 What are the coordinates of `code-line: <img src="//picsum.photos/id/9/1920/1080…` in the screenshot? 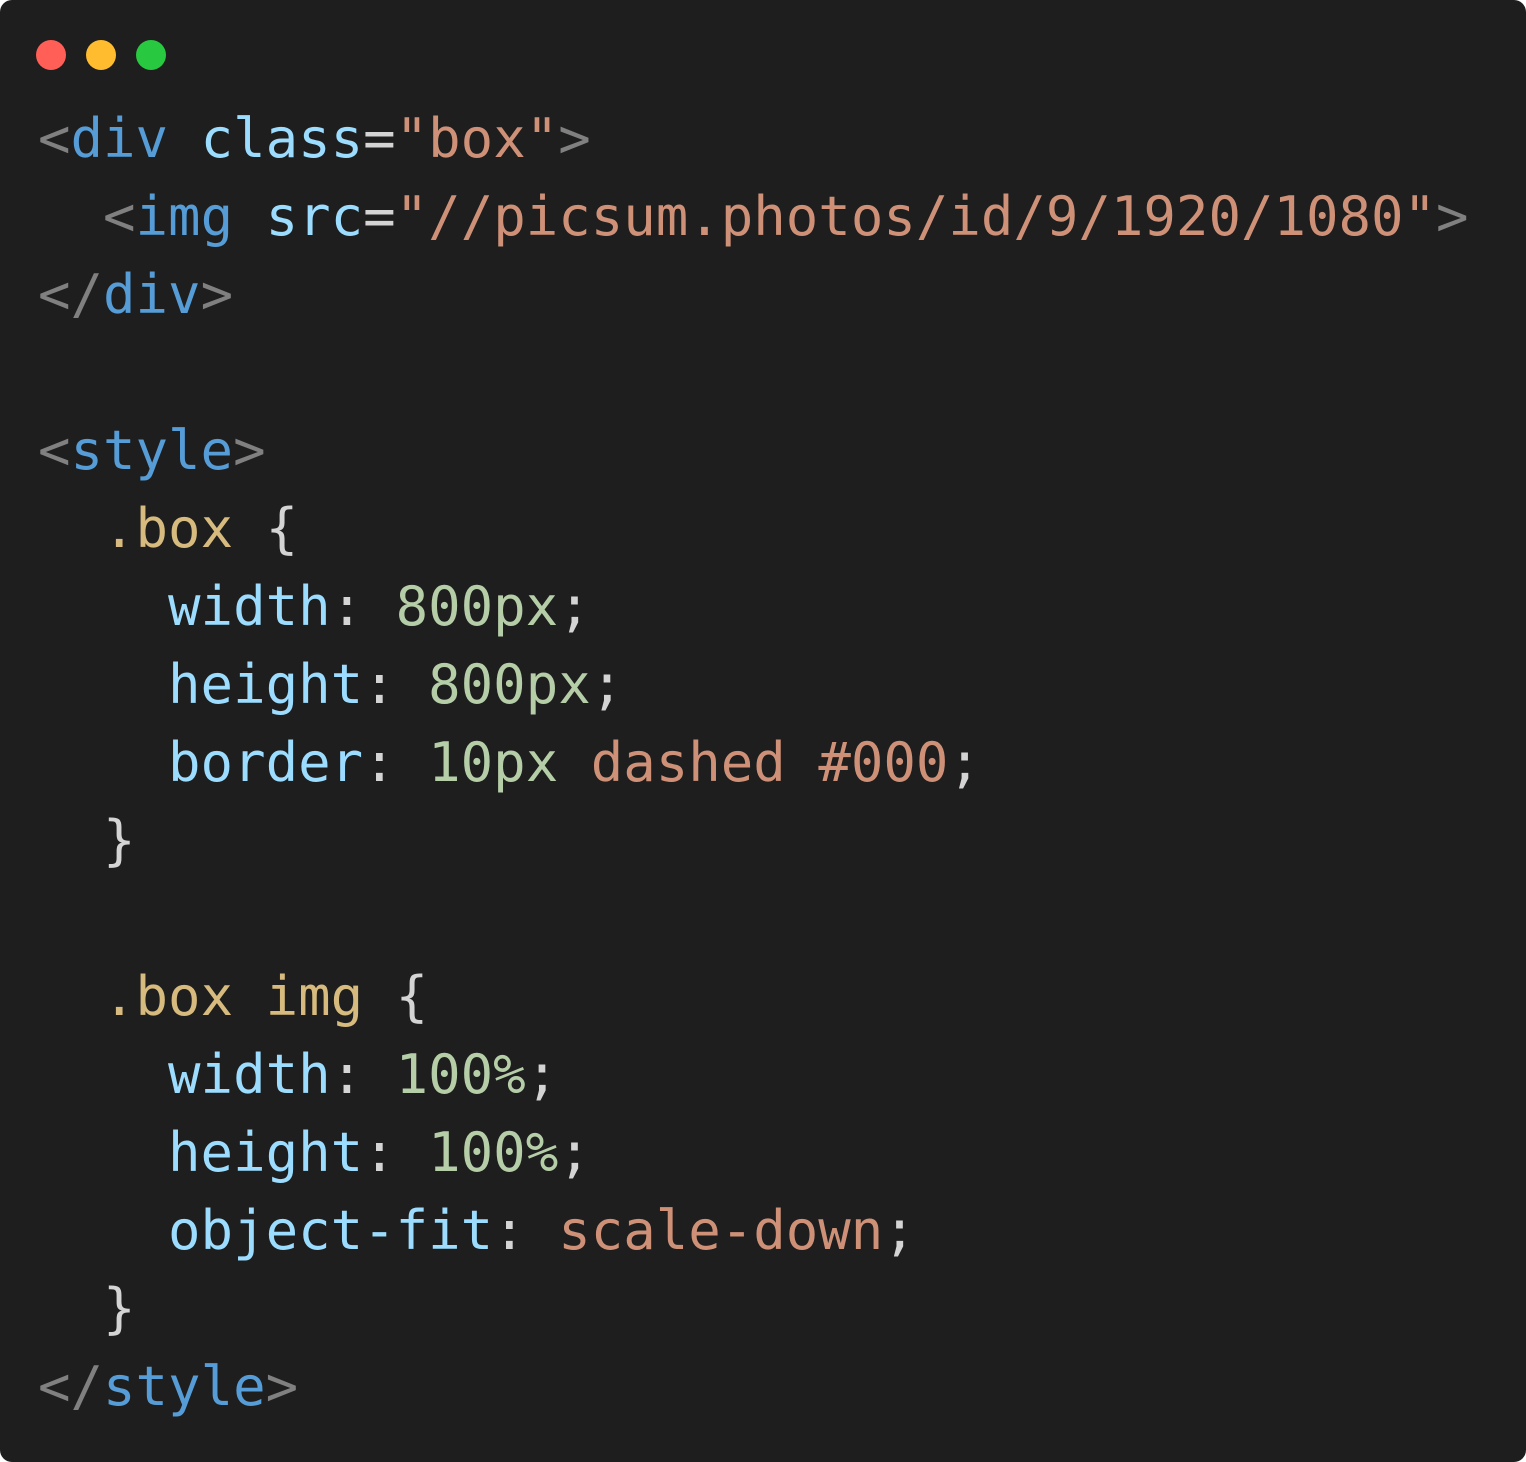 It's located at (753, 217).